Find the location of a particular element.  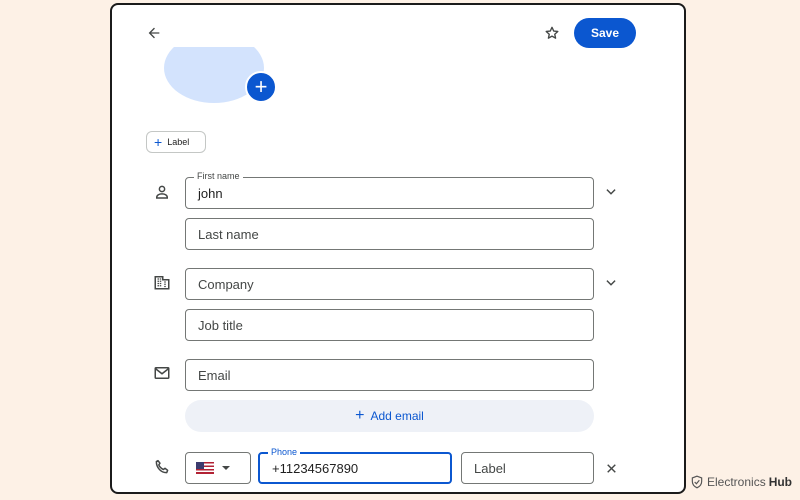

save-button: Save is located at coordinates (605, 33).